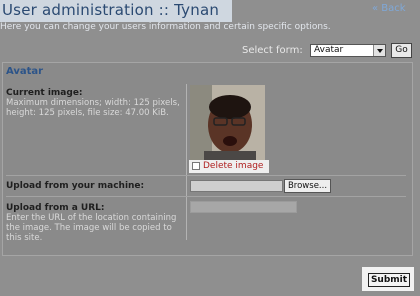 The width and height of the screenshot is (420, 296). What do you see at coordinates (236, 186) in the screenshot?
I see `file-path-input` at bounding box center [236, 186].